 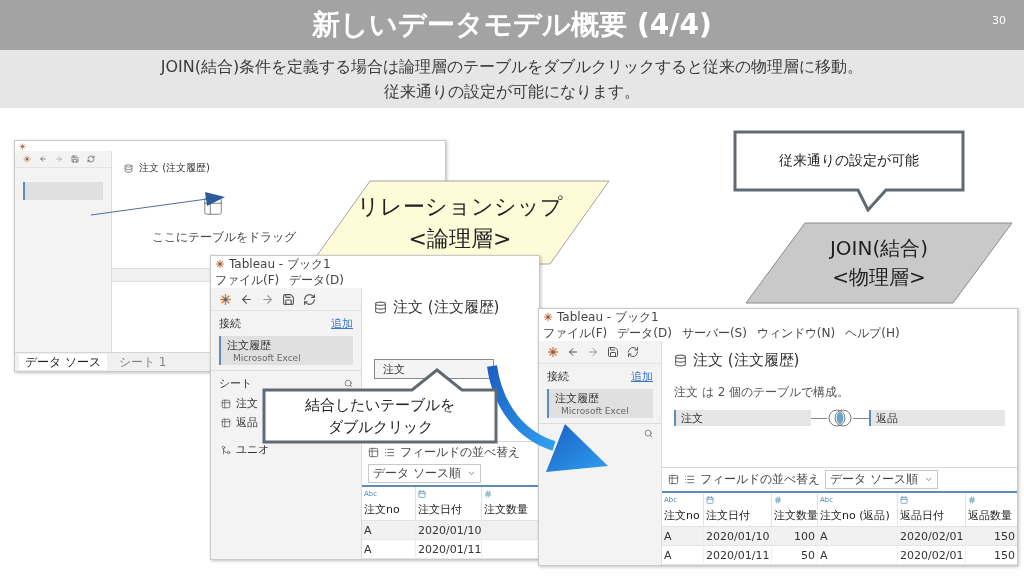 What do you see at coordinates (936, 418) in the screenshot?
I see `join-table: 返品` at bounding box center [936, 418].